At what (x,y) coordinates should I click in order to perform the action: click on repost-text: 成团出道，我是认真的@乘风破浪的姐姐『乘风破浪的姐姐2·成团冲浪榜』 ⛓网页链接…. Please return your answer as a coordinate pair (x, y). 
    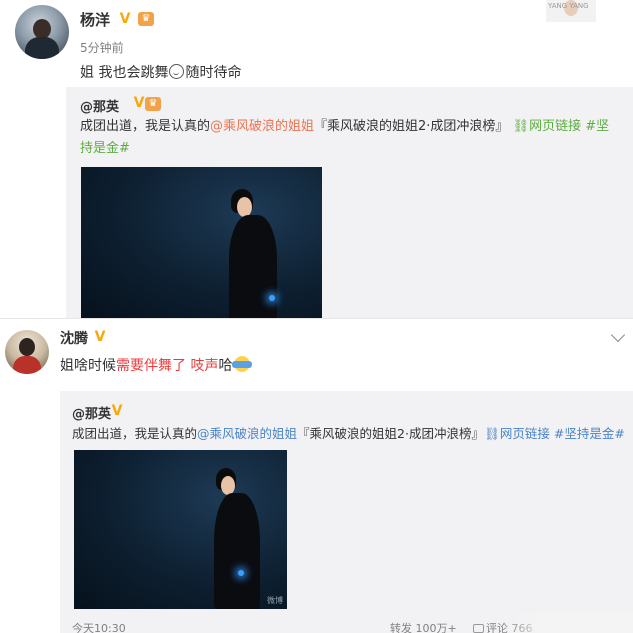
    Looking at the image, I should click on (350, 138).